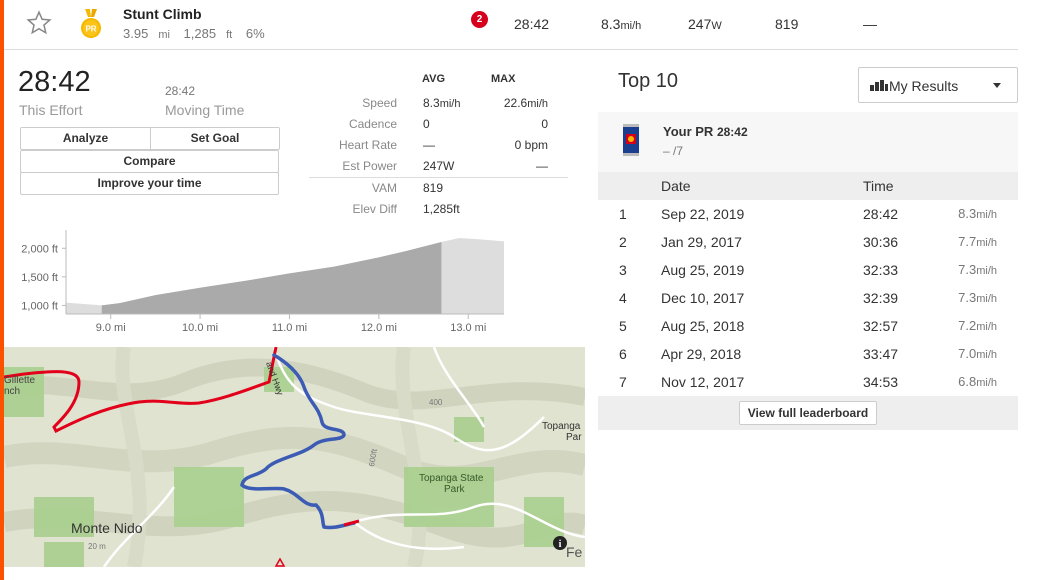 This screenshot has width=1037, height=580. I want to click on stat-label-cadence: Cadence, so click(372, 124).